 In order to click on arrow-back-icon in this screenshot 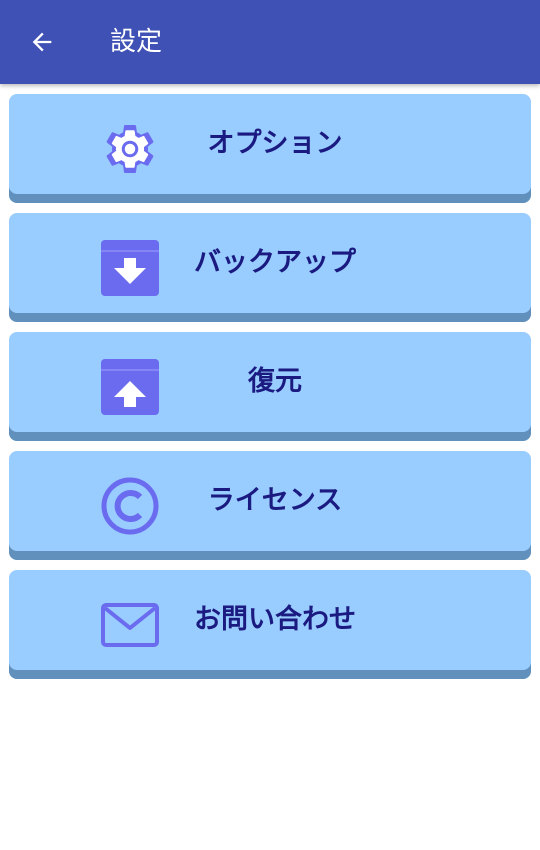, I will do `click(42, 42)`.